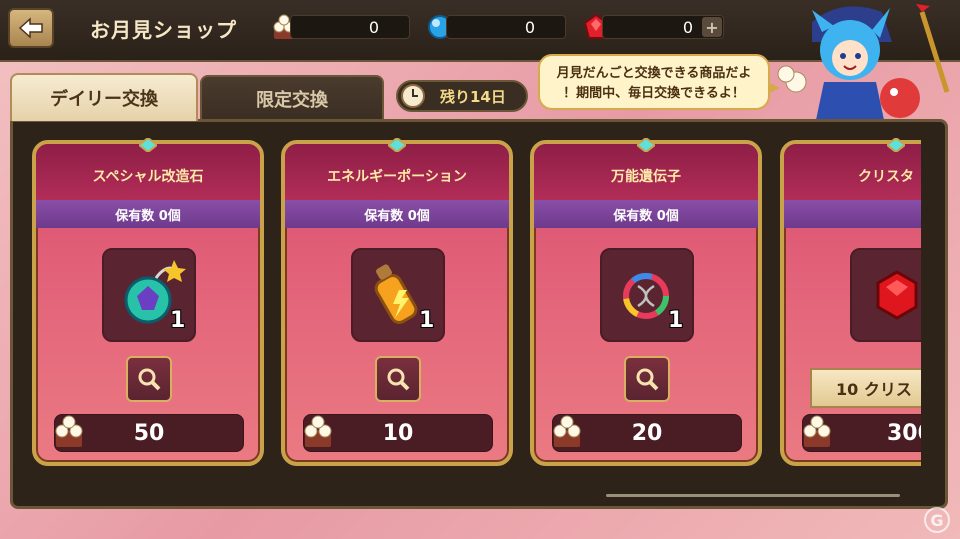 The height and width of the screenshot is (539, 960). I want to click on remaining-time-badge: 残り14日, so click(462, 96).